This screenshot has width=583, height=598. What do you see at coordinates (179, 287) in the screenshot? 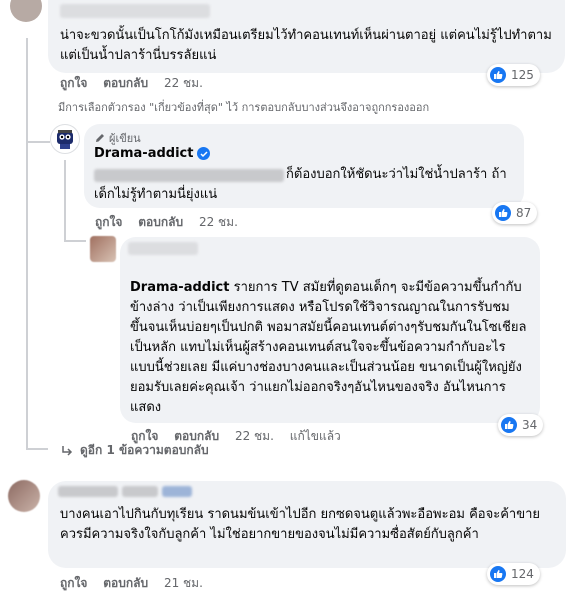
I see `mention-link: Drama-addict` at bounding box center [179, 287].